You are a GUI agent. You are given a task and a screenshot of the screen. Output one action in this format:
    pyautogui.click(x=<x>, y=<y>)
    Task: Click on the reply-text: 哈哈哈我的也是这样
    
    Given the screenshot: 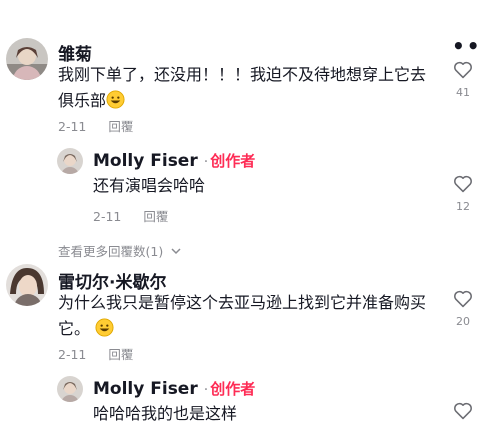 What is the action you would take?
    pyautogui.click(x=165, y=413)
    